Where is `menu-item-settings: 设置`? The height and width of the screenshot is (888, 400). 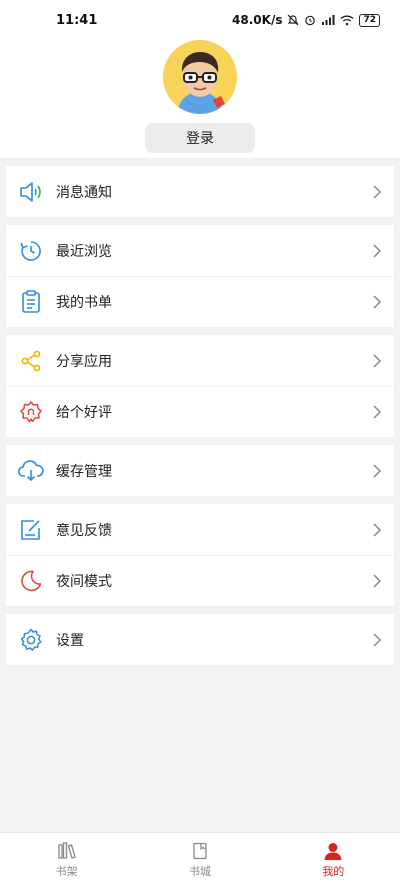 menu-item-settings: 设置 is located at coordinates (200, 639).